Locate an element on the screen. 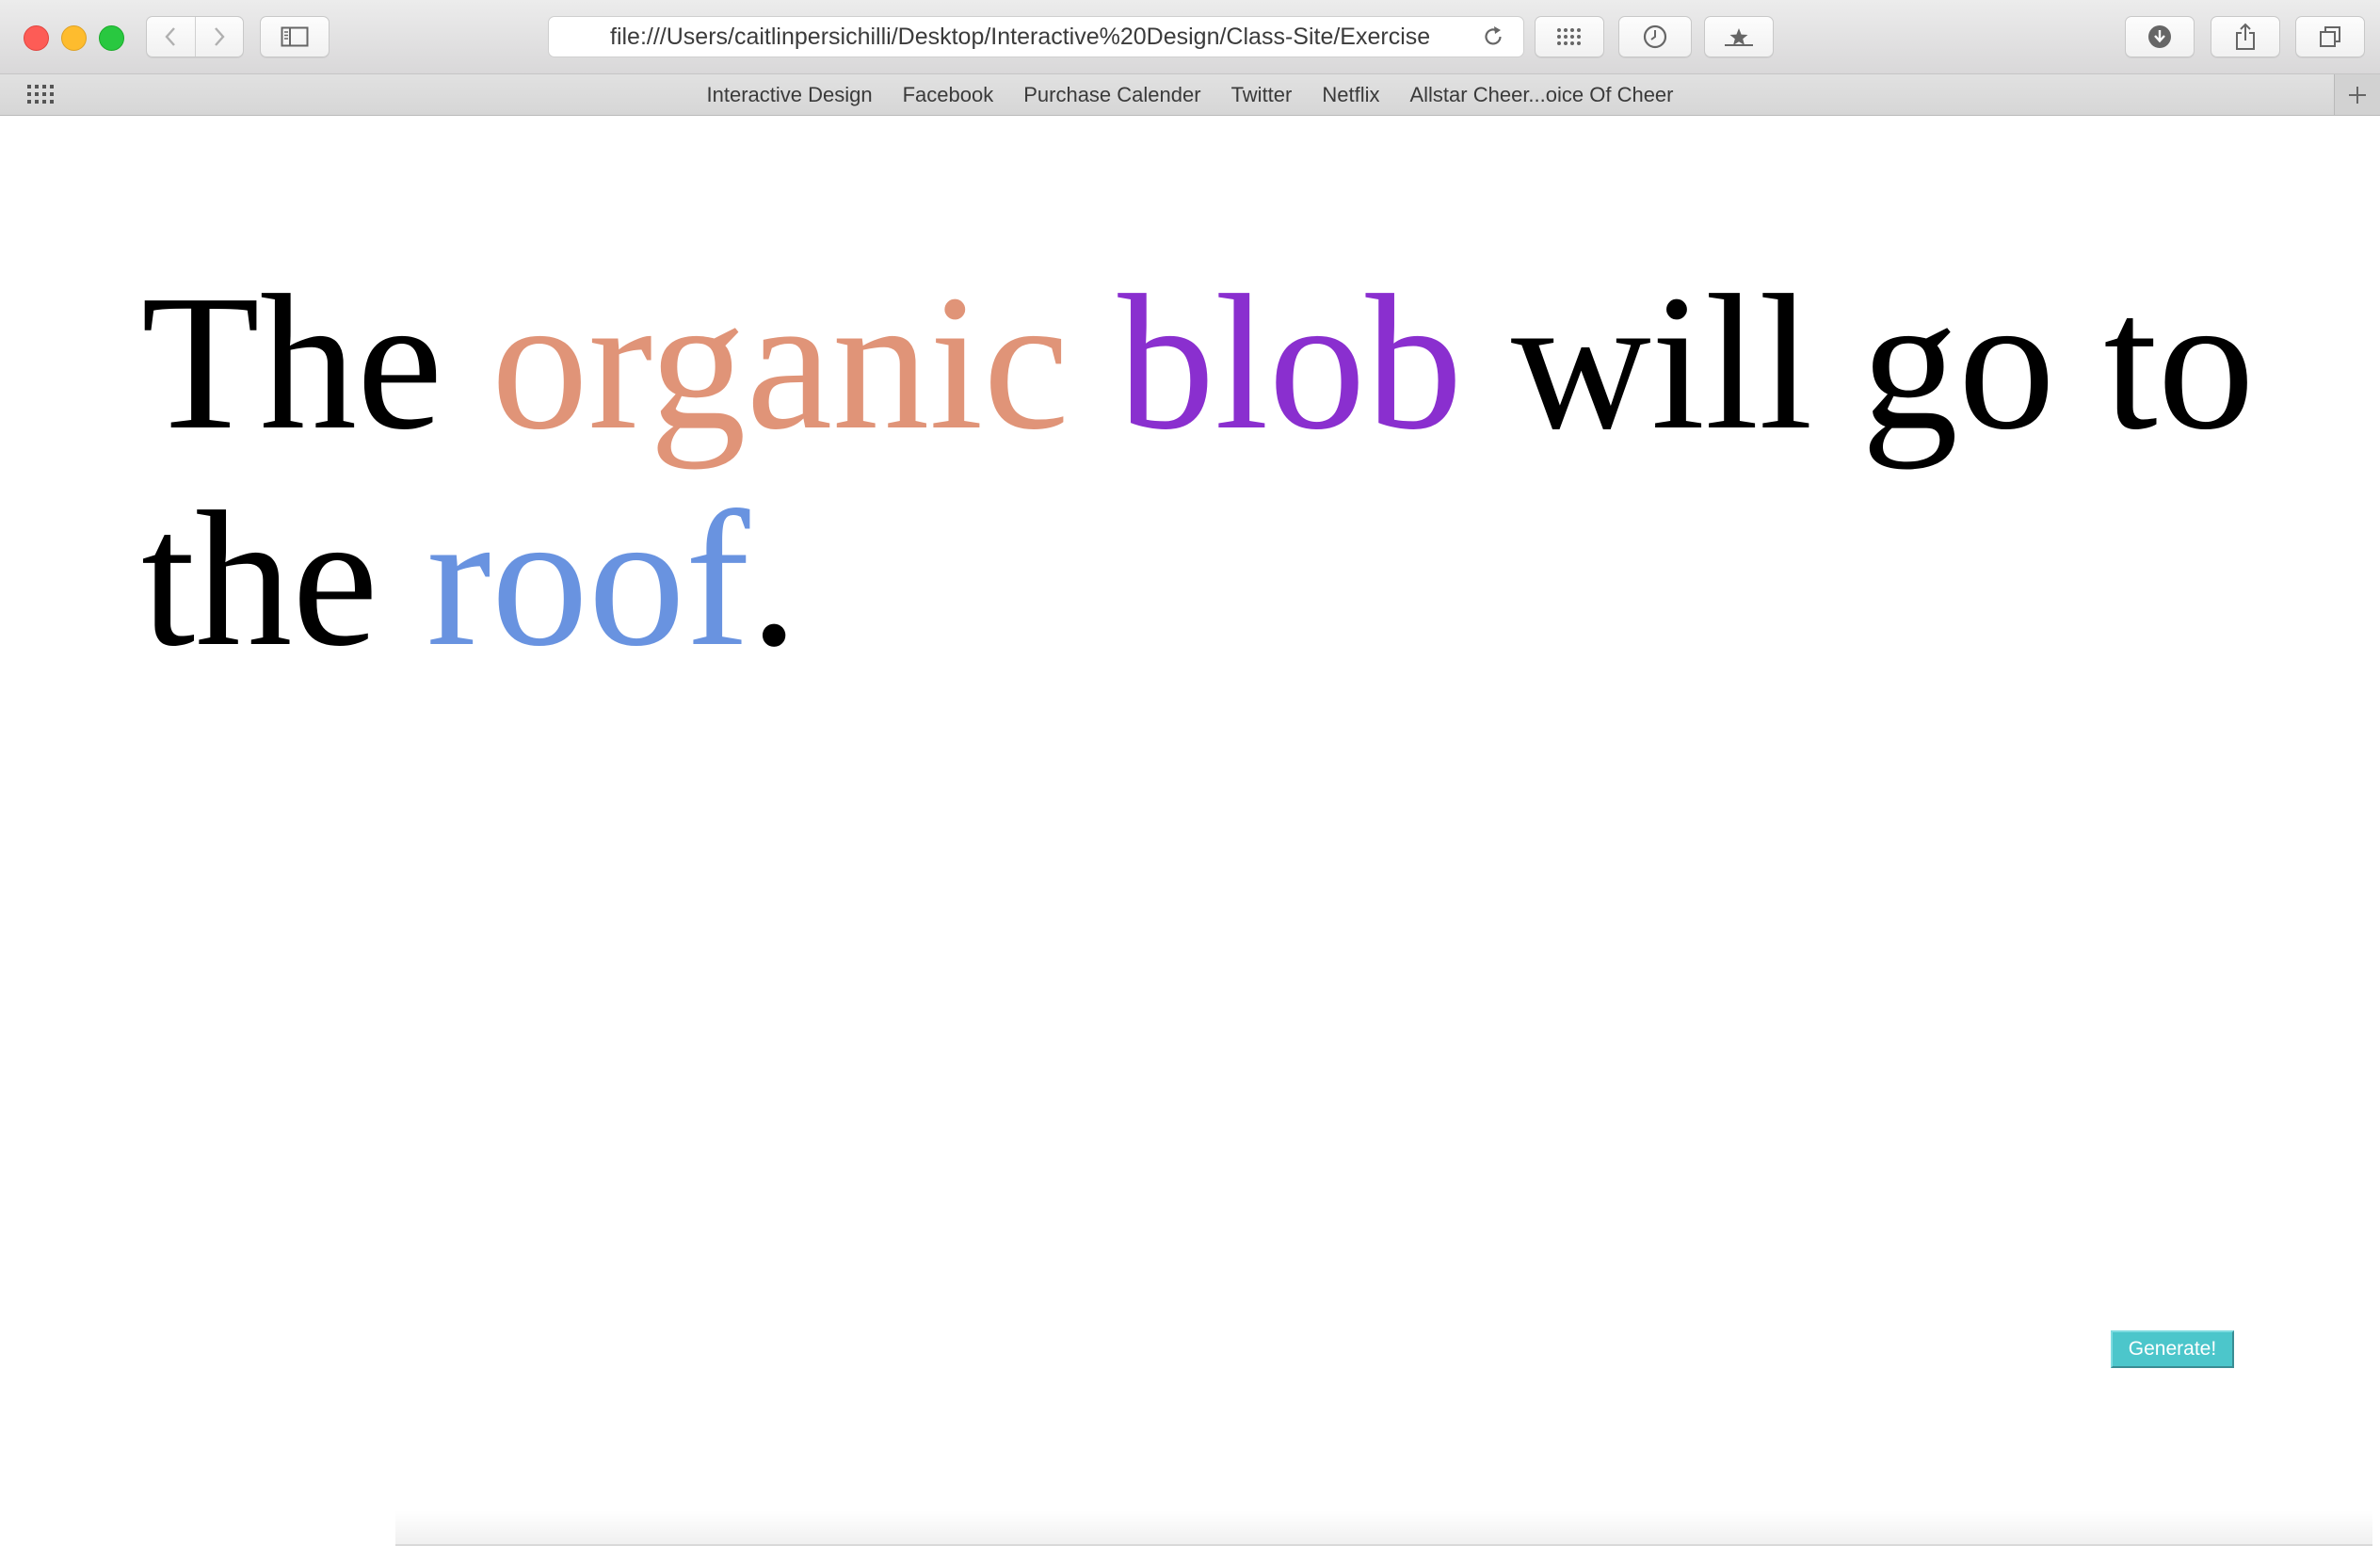 The height and width of the screenshot is (1546, 2380). chevron-right-icon is located at coordinates (220, 36).